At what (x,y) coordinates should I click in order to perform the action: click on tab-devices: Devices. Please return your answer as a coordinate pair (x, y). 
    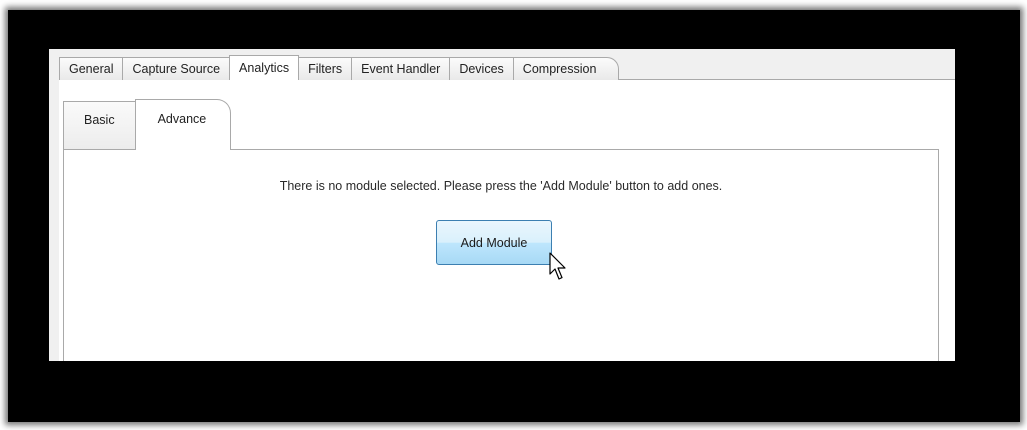
    Looking at the image, I should click on (481, 68).